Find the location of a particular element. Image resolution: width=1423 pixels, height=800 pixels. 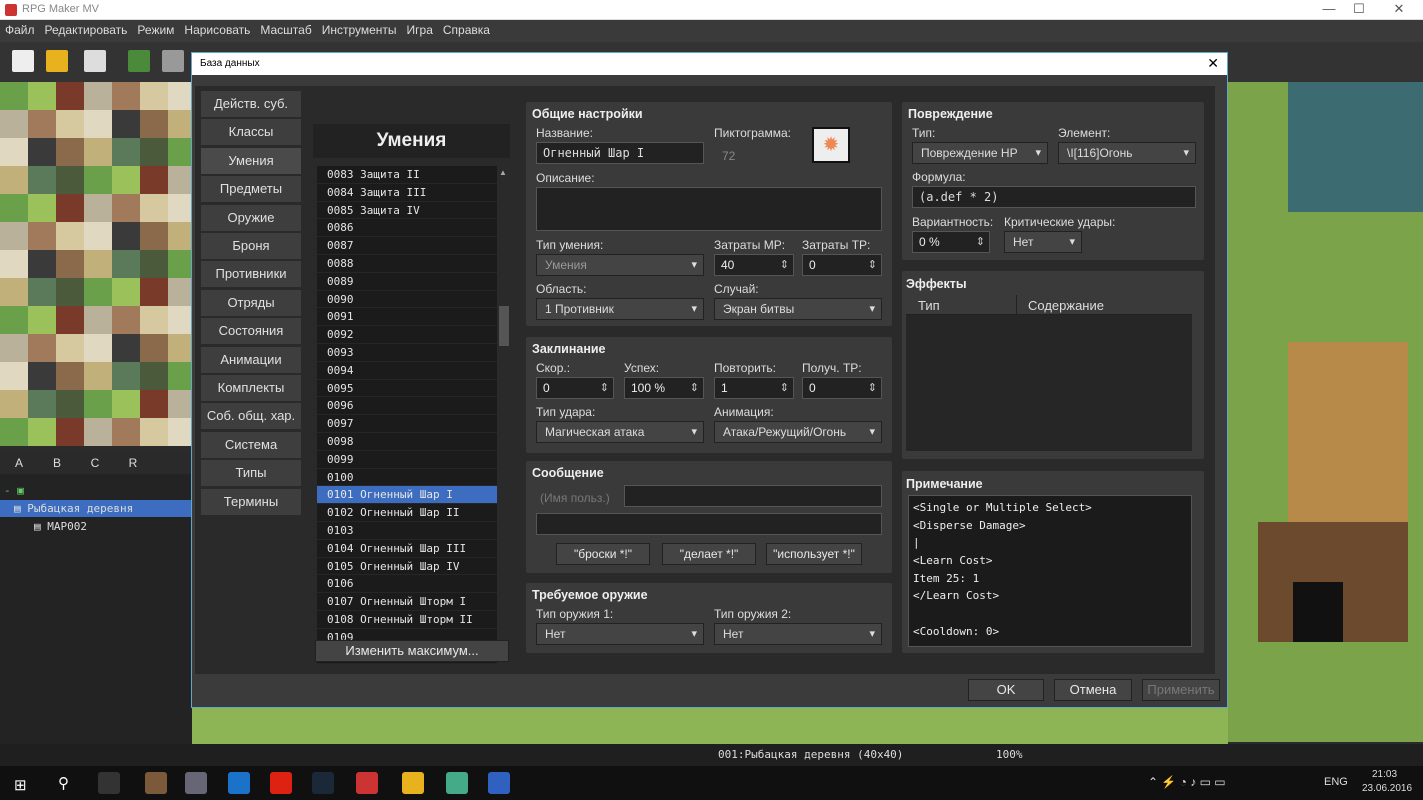

hit-type-select: Магическая атака is located at coordinates (620, 432).